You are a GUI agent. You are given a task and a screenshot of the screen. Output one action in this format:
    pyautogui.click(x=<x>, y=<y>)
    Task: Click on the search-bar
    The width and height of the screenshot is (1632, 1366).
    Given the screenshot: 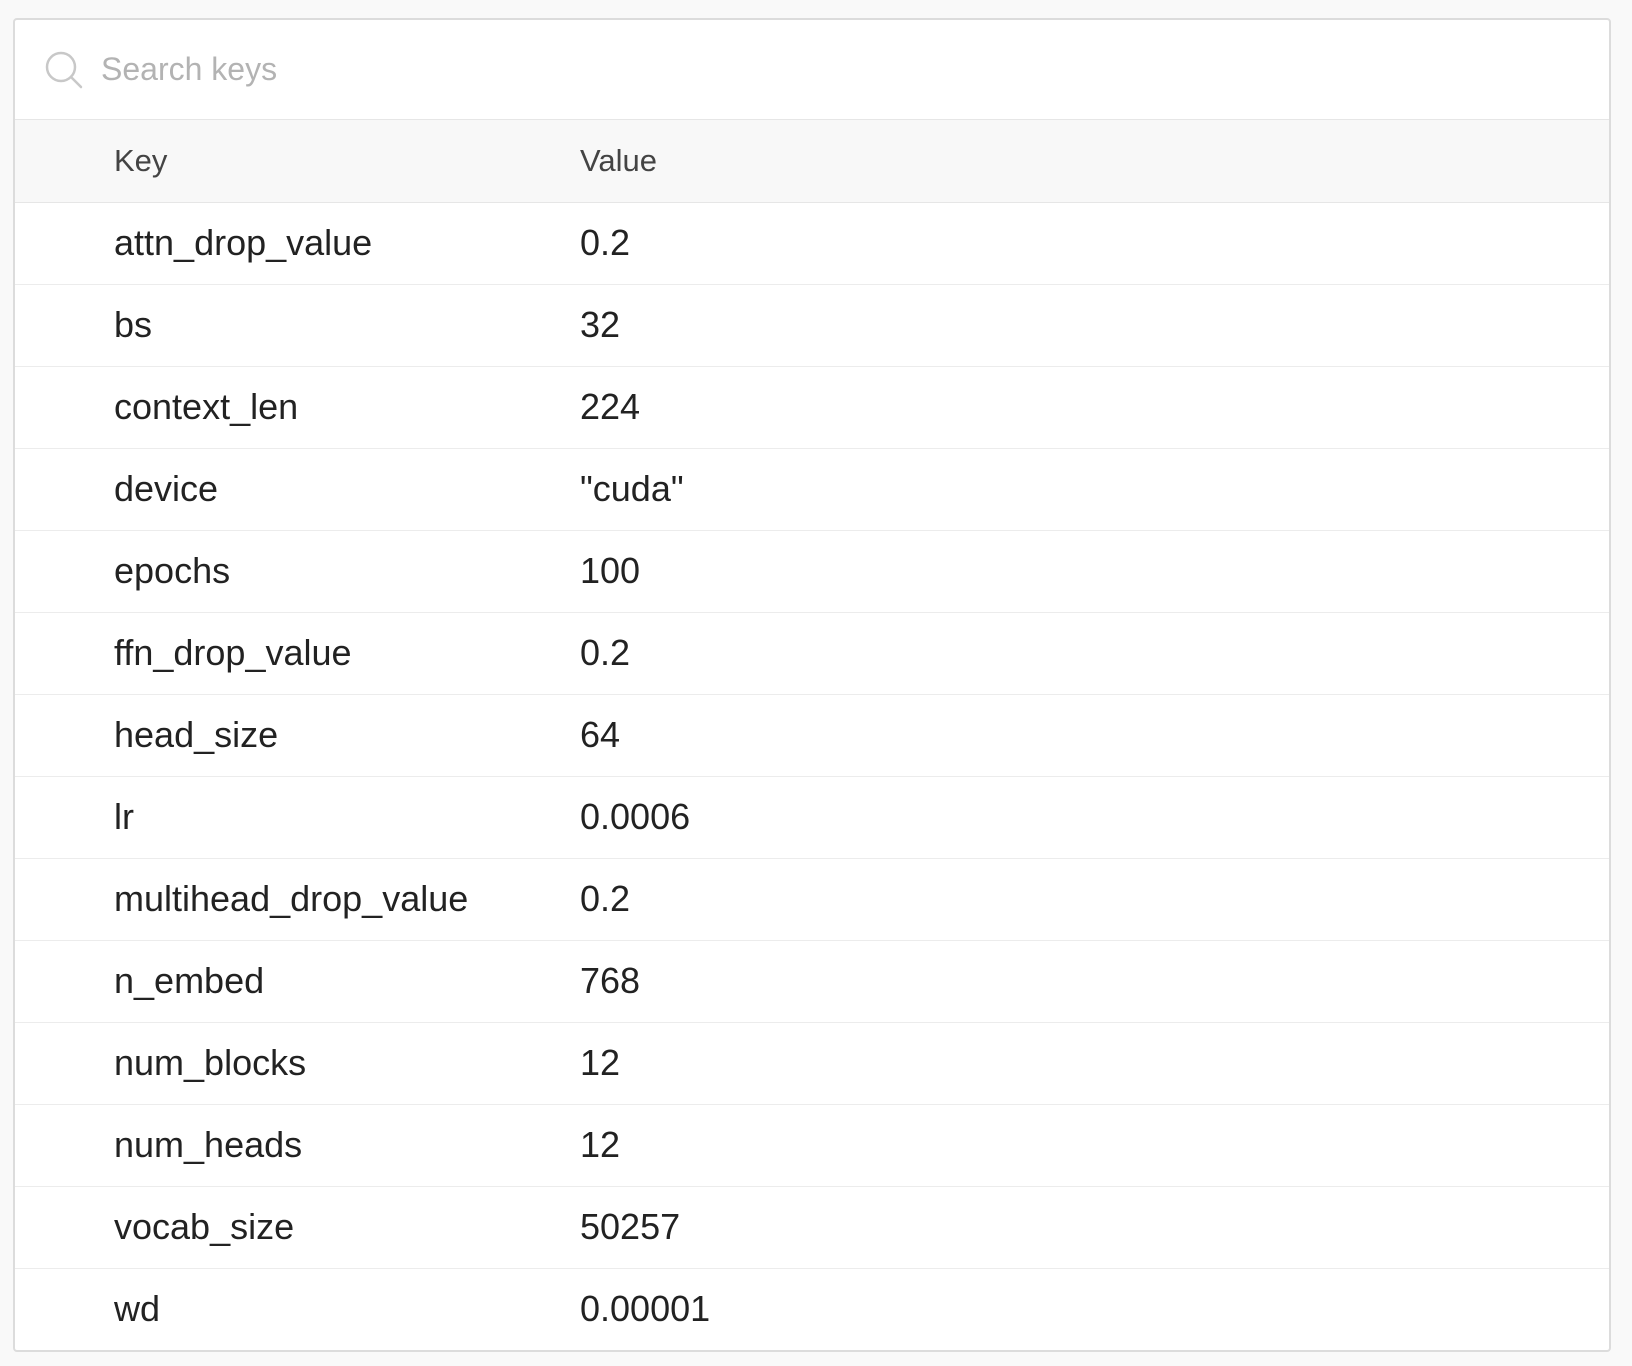 What is the action you would take?
    pyautogui.click(x=812, y=70)
    